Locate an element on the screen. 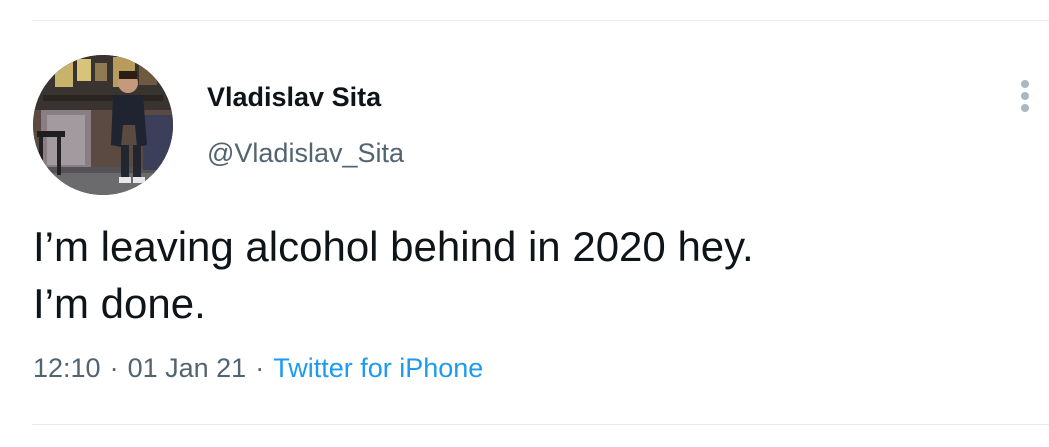 Image resolution: width=1049 pixels, height=447 pixels. profile-photo-icon is located at coordinates (103, 125).